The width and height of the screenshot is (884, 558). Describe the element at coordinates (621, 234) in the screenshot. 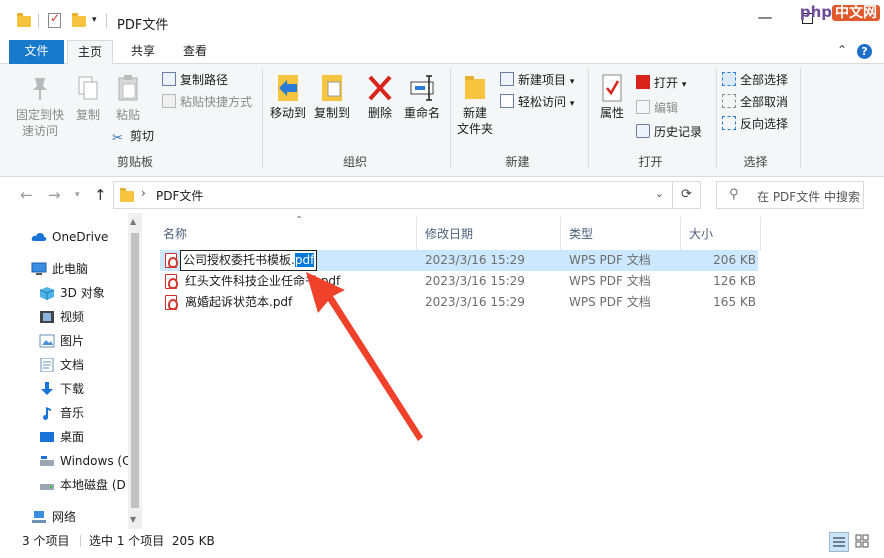

I see `column-header-type: 类型` at that location.